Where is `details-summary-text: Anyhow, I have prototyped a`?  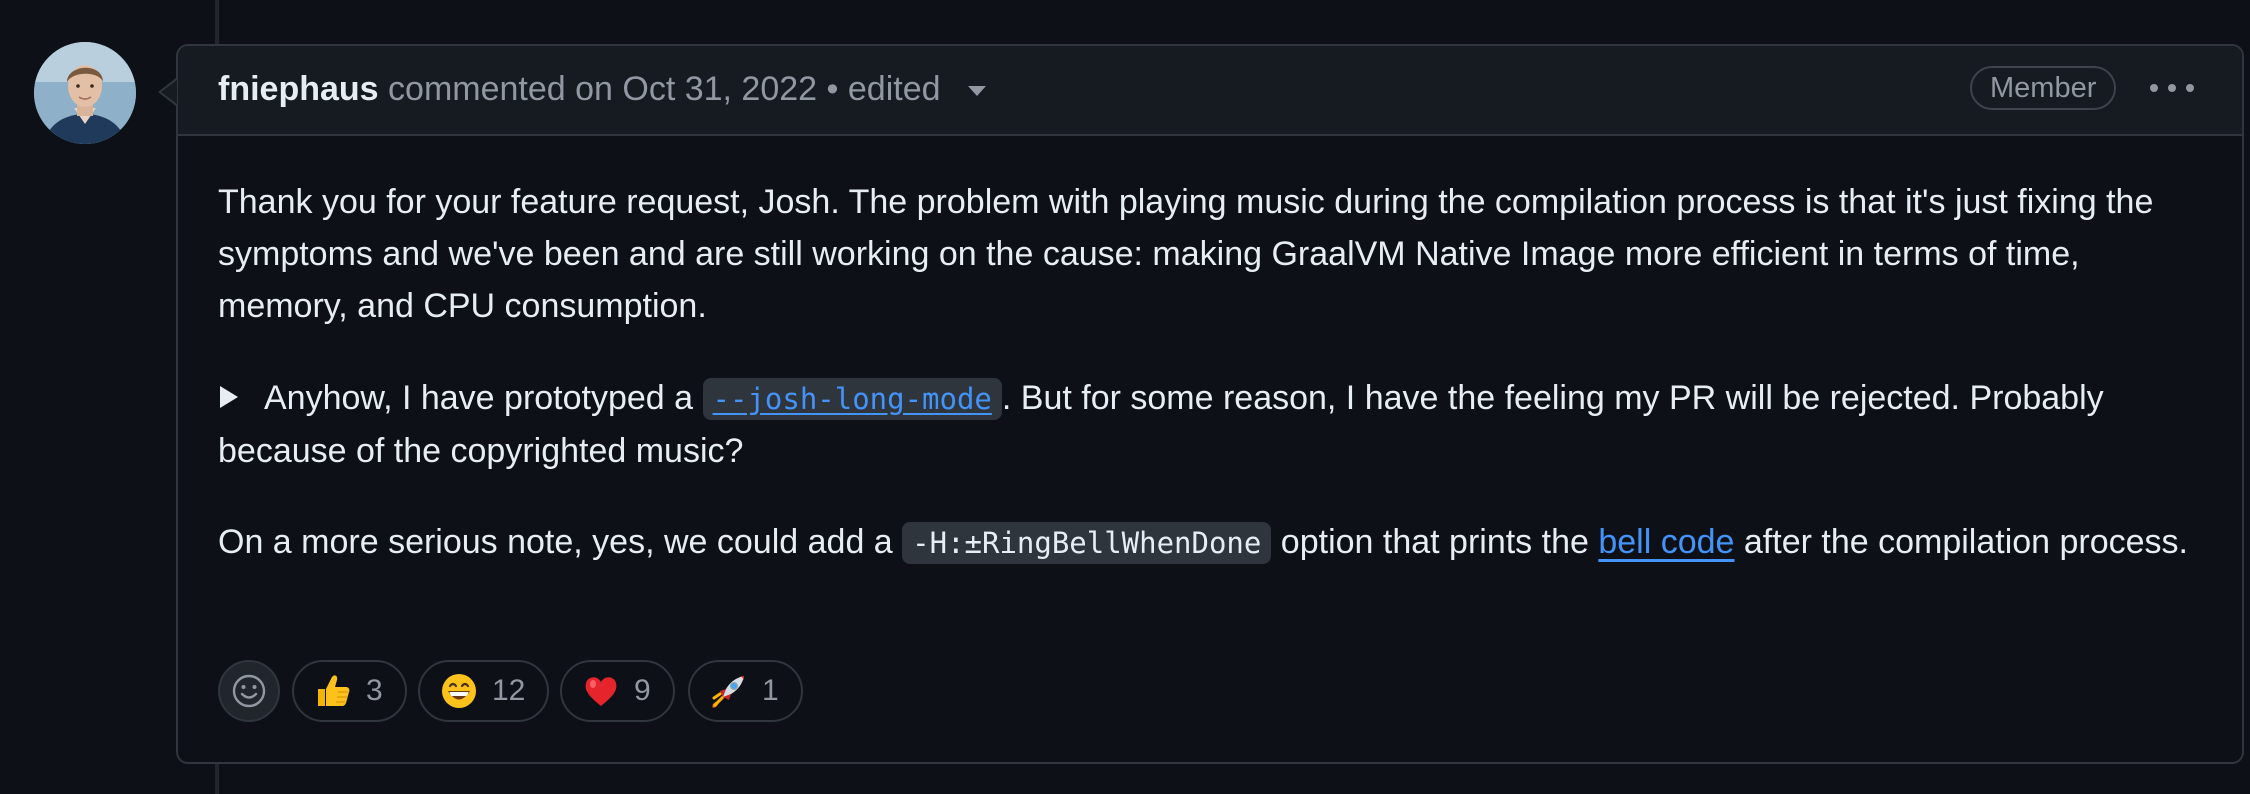 details-summary-text: Anyhow, I have prototyped a is located at coordinates (483, 398).